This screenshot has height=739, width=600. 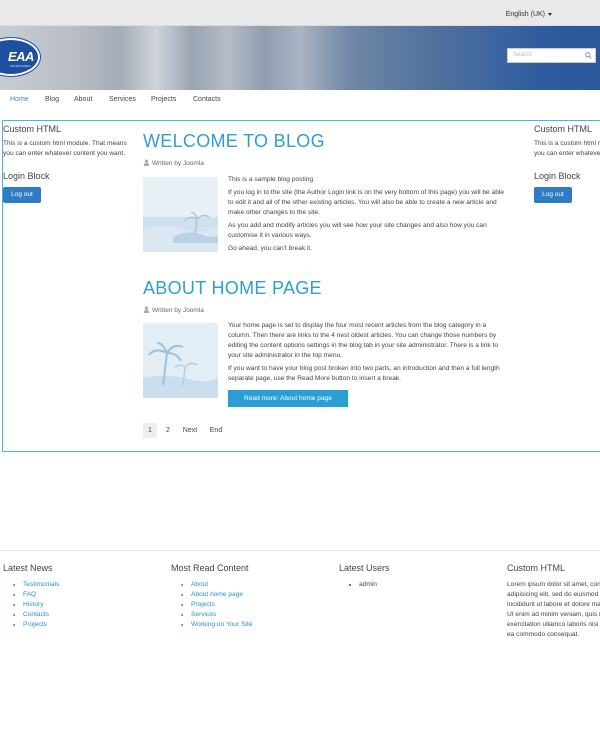 I want to click on left-logout-button: Log out, so click(x=22, y=195).